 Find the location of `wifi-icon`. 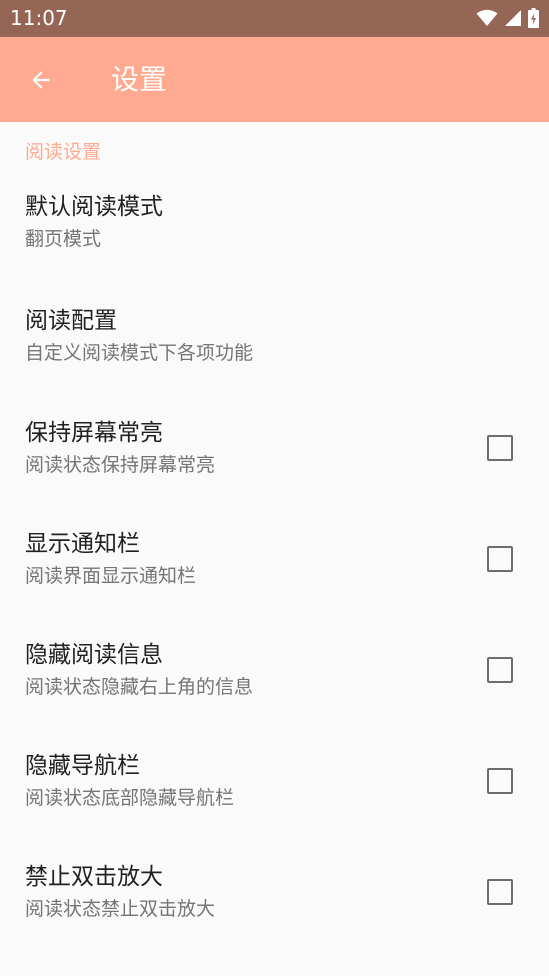

wifi-icon is located at coordinates (487, 17).